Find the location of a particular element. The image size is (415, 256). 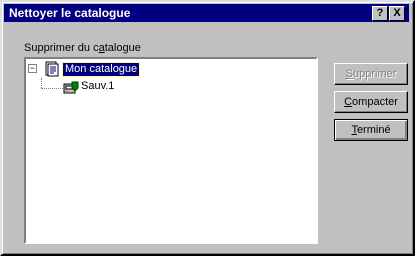

delete-button-accelerator: S is located at coordinates (349, 74).